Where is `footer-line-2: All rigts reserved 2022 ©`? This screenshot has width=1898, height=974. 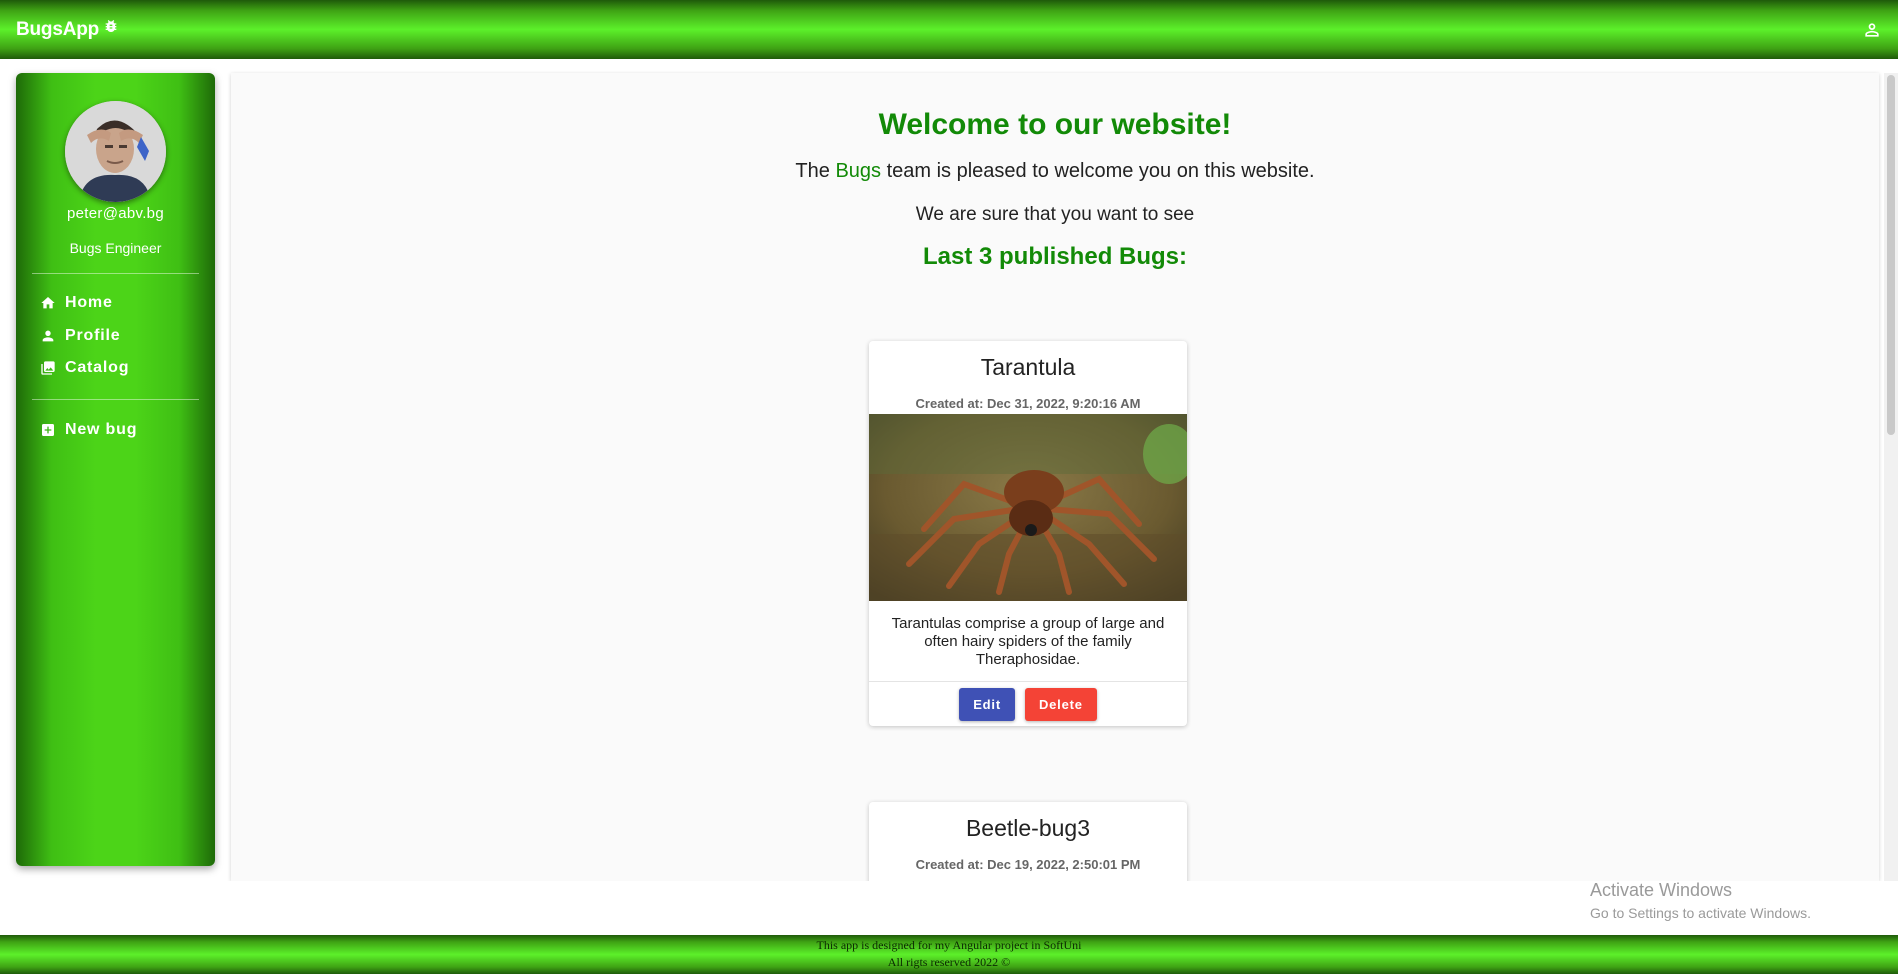
footer-line-2: All rigts reserved 2022 © is located at coordinates (949, 962).